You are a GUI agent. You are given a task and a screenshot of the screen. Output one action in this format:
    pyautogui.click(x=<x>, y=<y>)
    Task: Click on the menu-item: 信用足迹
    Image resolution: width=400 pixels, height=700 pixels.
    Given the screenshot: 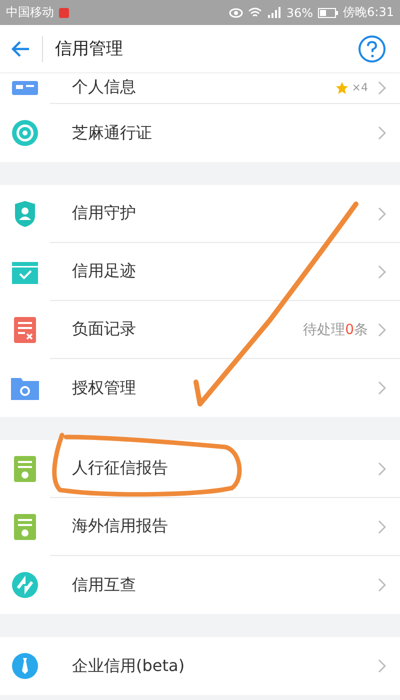 What is the action you would take?
    pyautogui.click(x=200, y=272)
    